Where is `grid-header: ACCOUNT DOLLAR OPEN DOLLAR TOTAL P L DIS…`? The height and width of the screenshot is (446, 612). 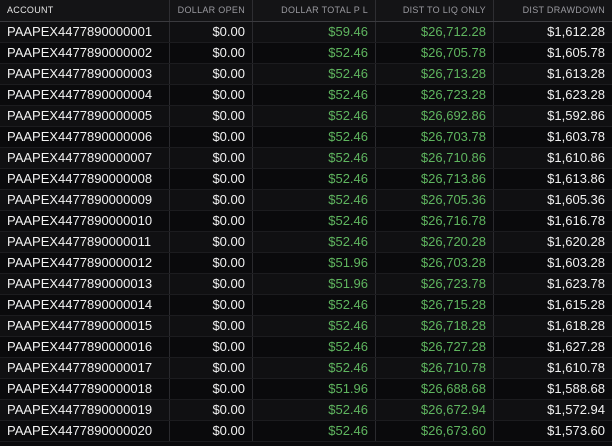 grid-header: ACCOUNT DOLLAR OPEN DOLLAR TOTAL P L DIS… is located at coordinates (306, 11).